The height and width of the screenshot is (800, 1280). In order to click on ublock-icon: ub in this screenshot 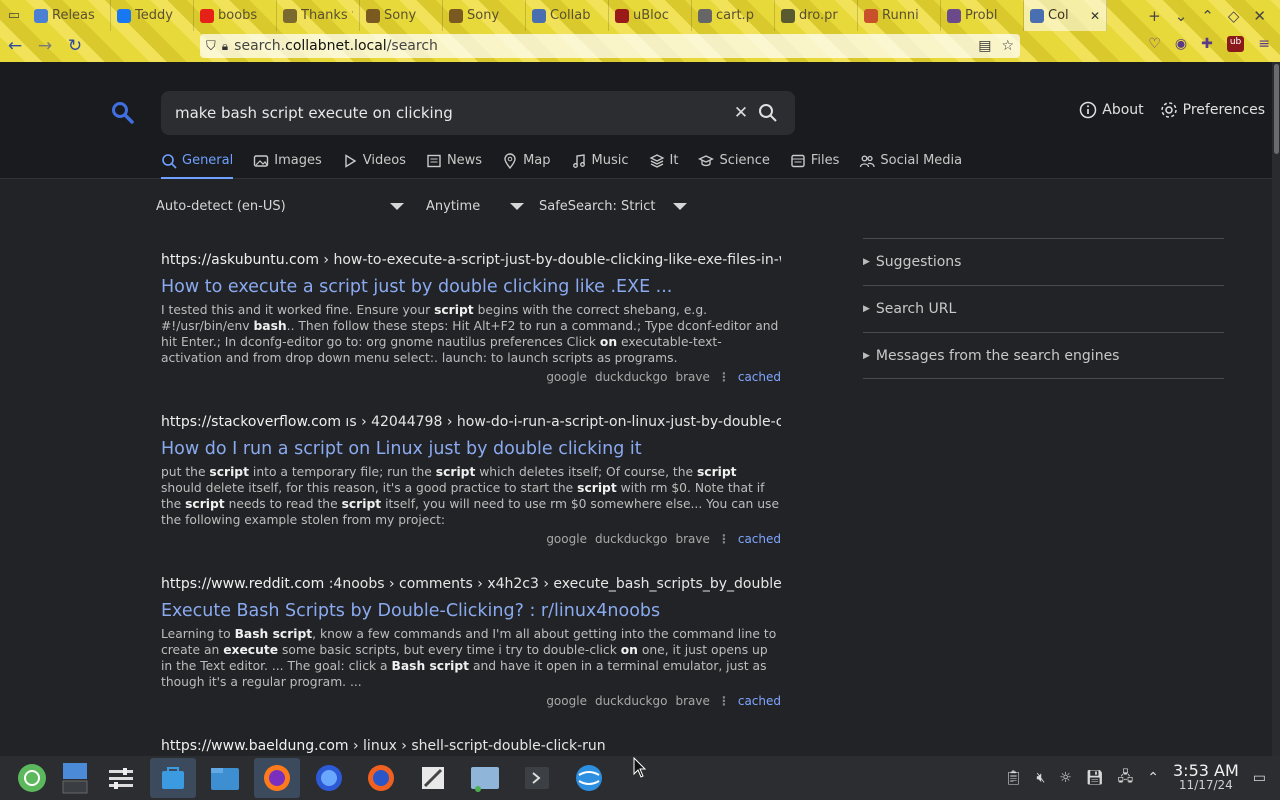, I will do `click(1235, 44)`.